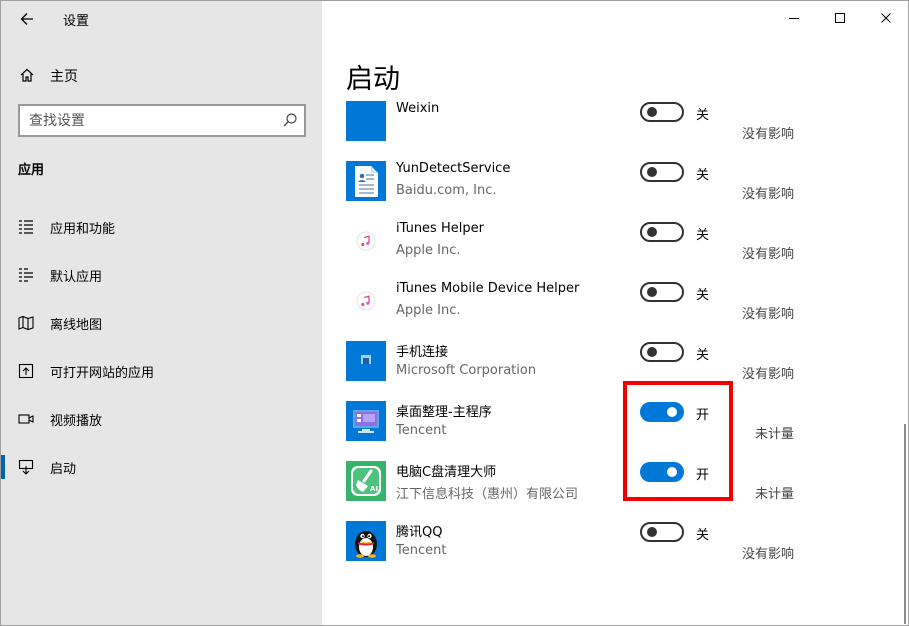 The height and width of the screenshot is (626, 909). Describe the element at coordinates (612, 251) in the screenshot. I see `list-item: iTunes Helper Apple Inc. 关 没有影响` at that location.